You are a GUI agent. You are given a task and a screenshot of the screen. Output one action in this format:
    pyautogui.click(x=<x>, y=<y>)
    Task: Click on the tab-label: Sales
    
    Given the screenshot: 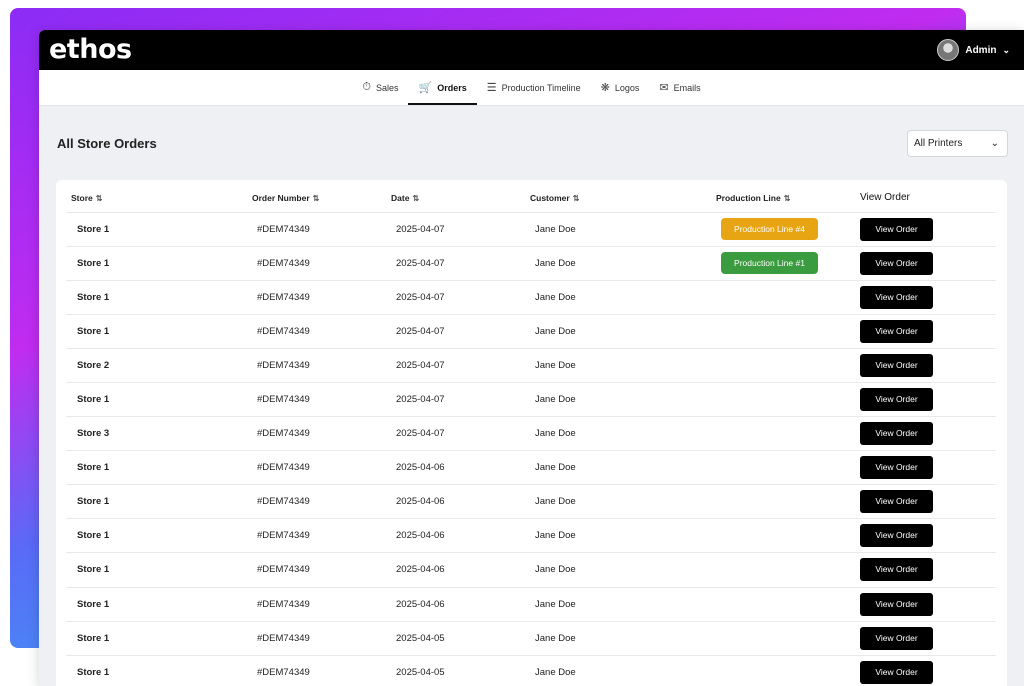 What is the action you would take?
    pyautogui.click(x=387, y=87)
    